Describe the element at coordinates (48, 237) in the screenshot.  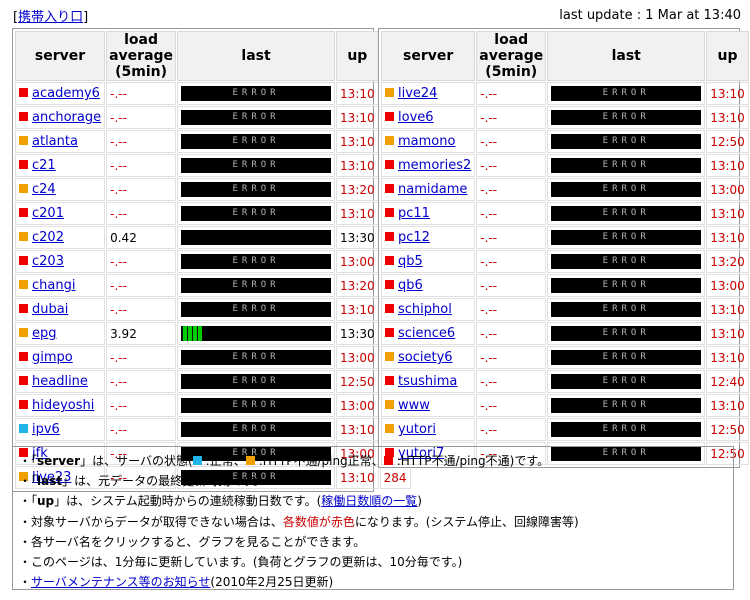
I see `server-link-c202: c202` at that location.